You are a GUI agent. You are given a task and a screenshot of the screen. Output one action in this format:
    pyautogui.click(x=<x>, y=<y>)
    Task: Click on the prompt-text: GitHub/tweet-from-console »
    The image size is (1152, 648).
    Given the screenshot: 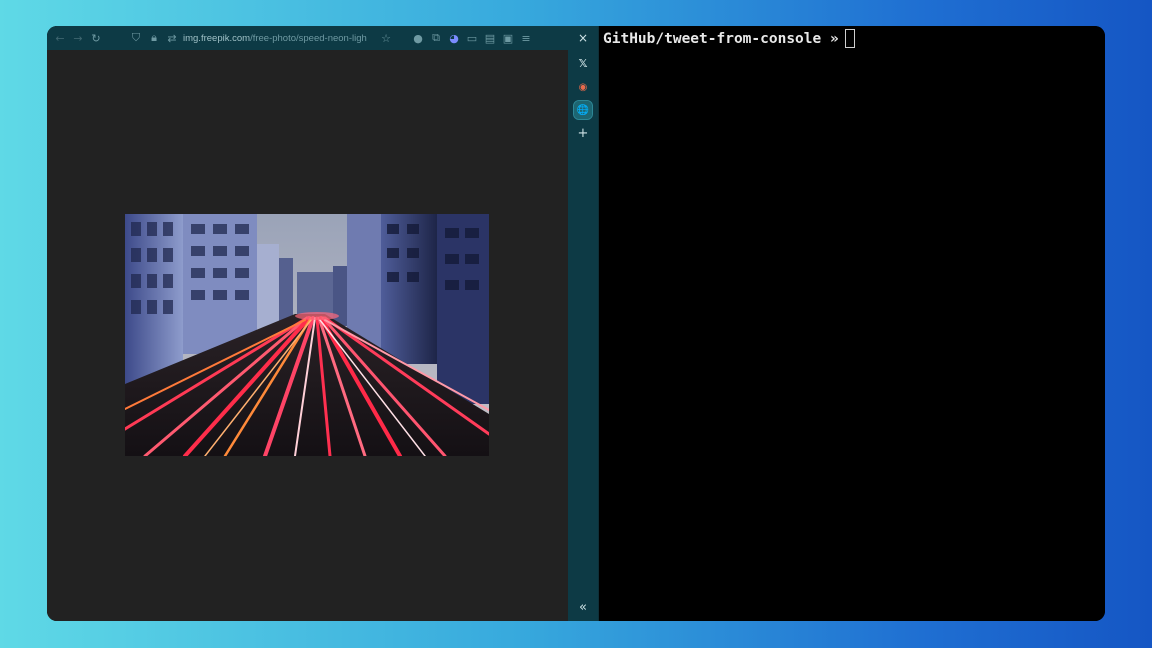 What is the action you would take?
    pyautogui.click(x=721, y=38)
    